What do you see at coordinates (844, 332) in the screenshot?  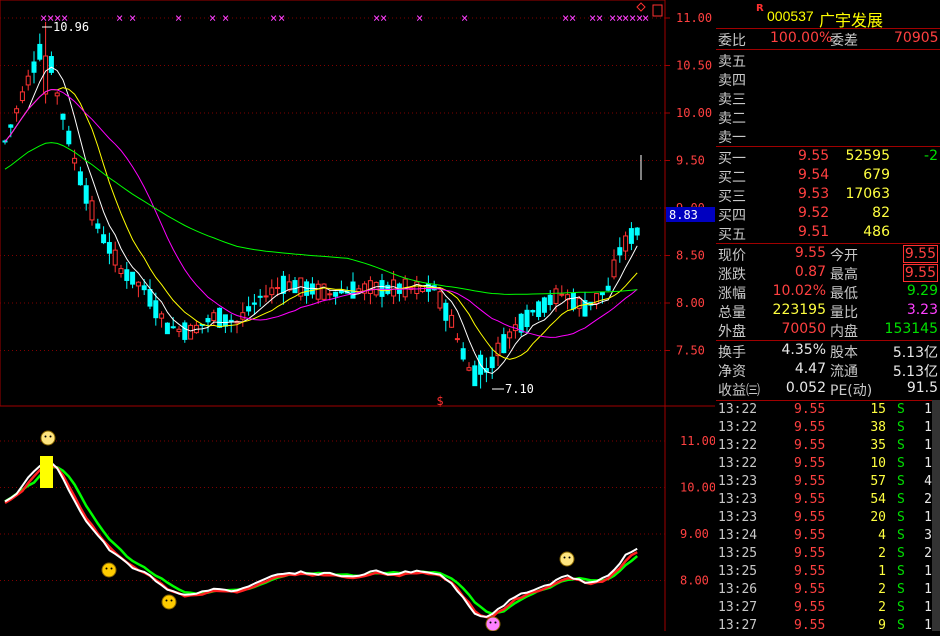 I see `quote-label-2: 内盘` at bounding box center [844, 332].